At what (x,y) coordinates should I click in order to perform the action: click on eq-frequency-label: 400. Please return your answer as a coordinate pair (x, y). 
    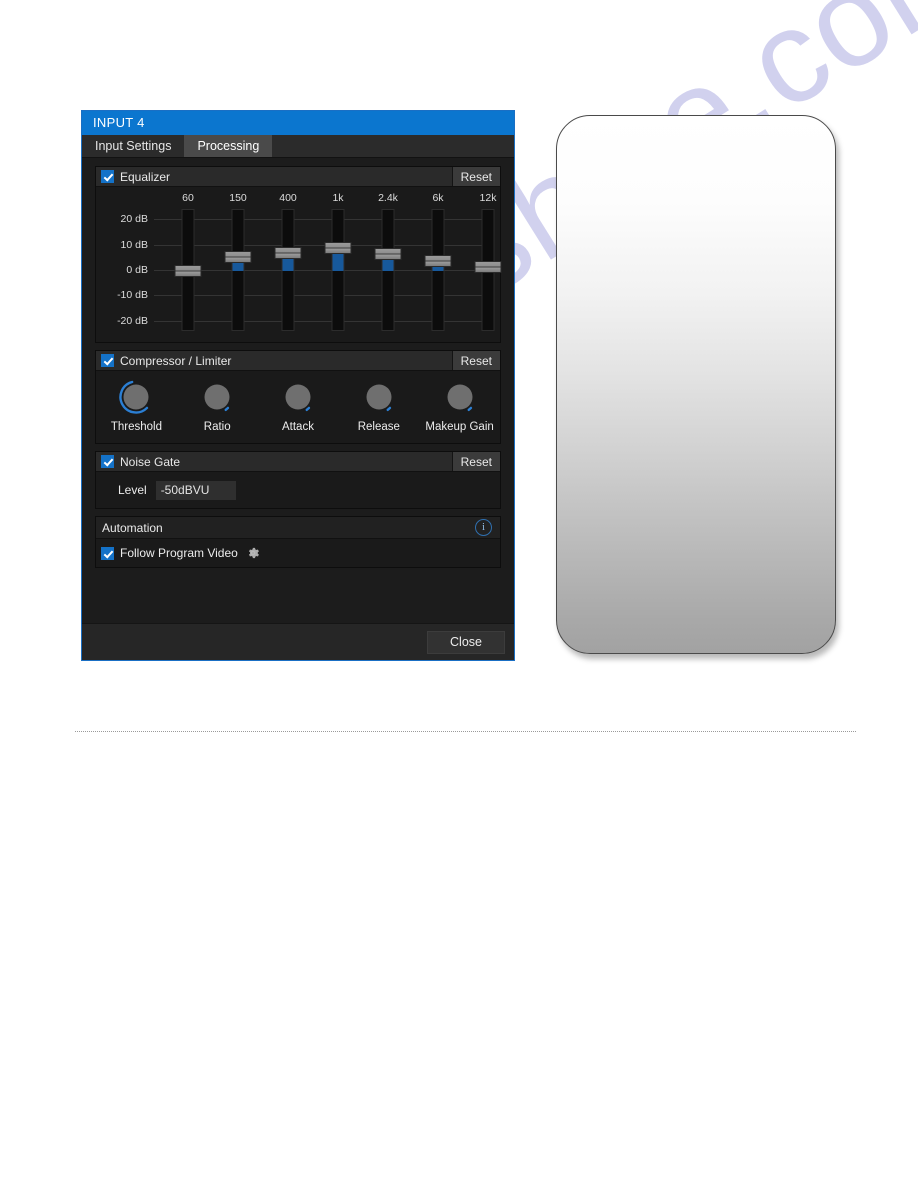
    Looking at the image, I should click on (288, 198).